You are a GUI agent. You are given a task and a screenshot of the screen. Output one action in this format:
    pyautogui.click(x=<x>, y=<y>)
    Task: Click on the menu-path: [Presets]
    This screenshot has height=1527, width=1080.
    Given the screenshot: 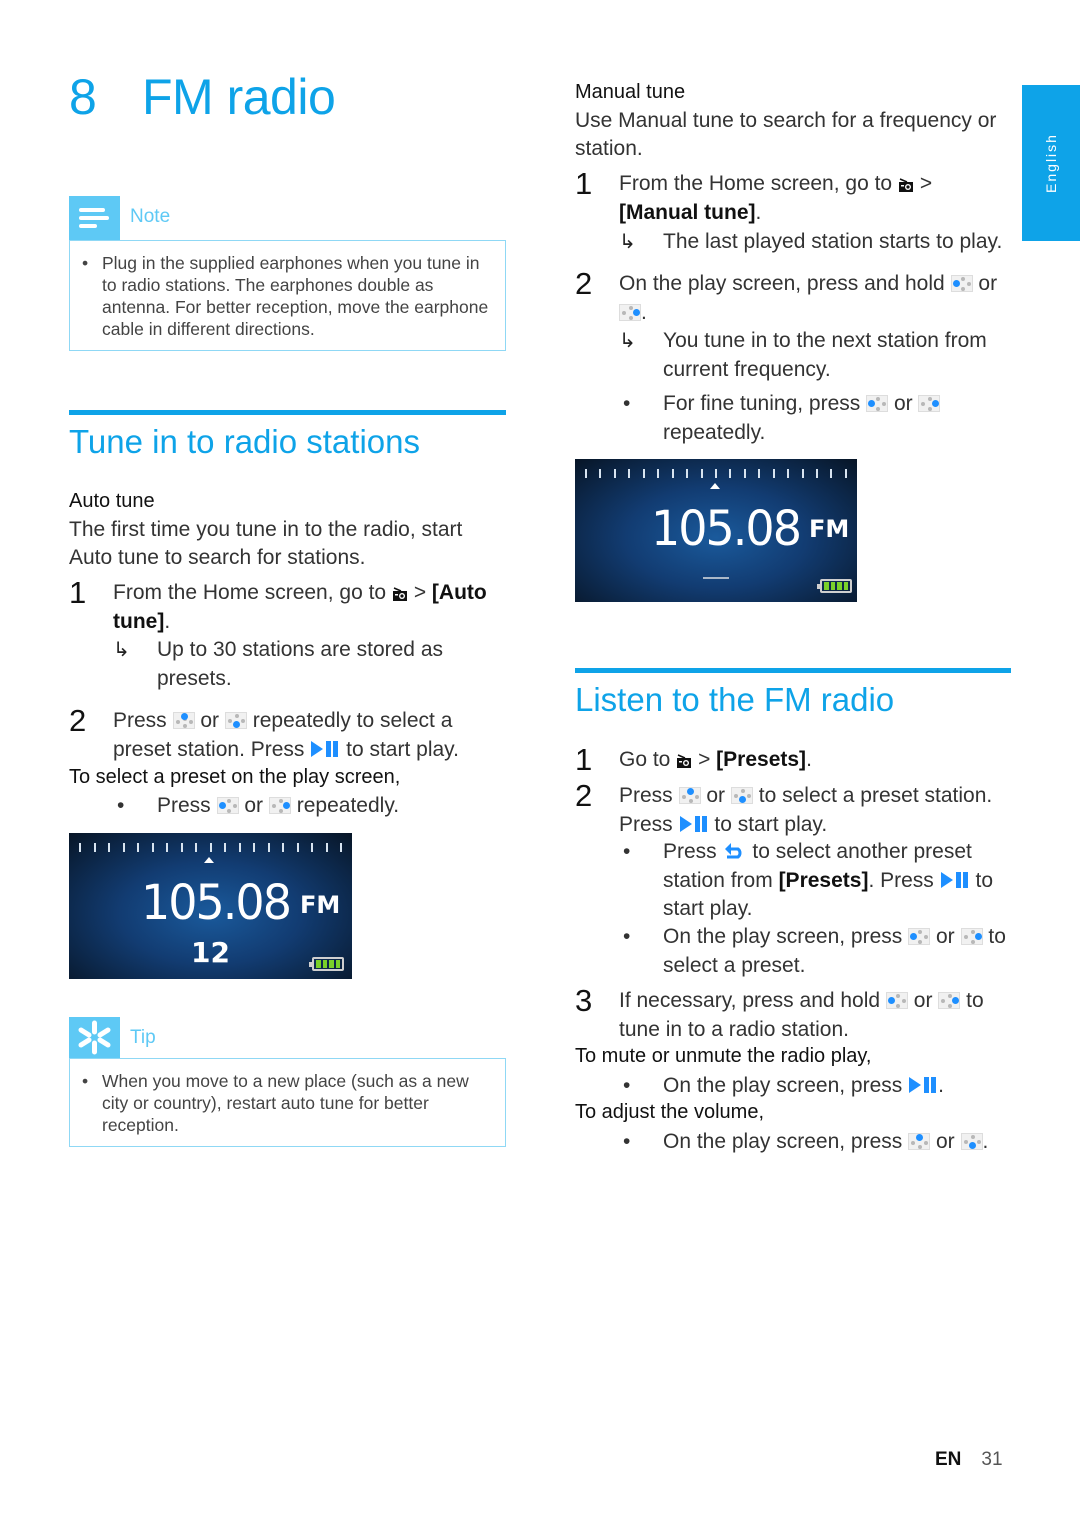 What is the action you would take?
    pyautogui.click(x=823, y=880)
    